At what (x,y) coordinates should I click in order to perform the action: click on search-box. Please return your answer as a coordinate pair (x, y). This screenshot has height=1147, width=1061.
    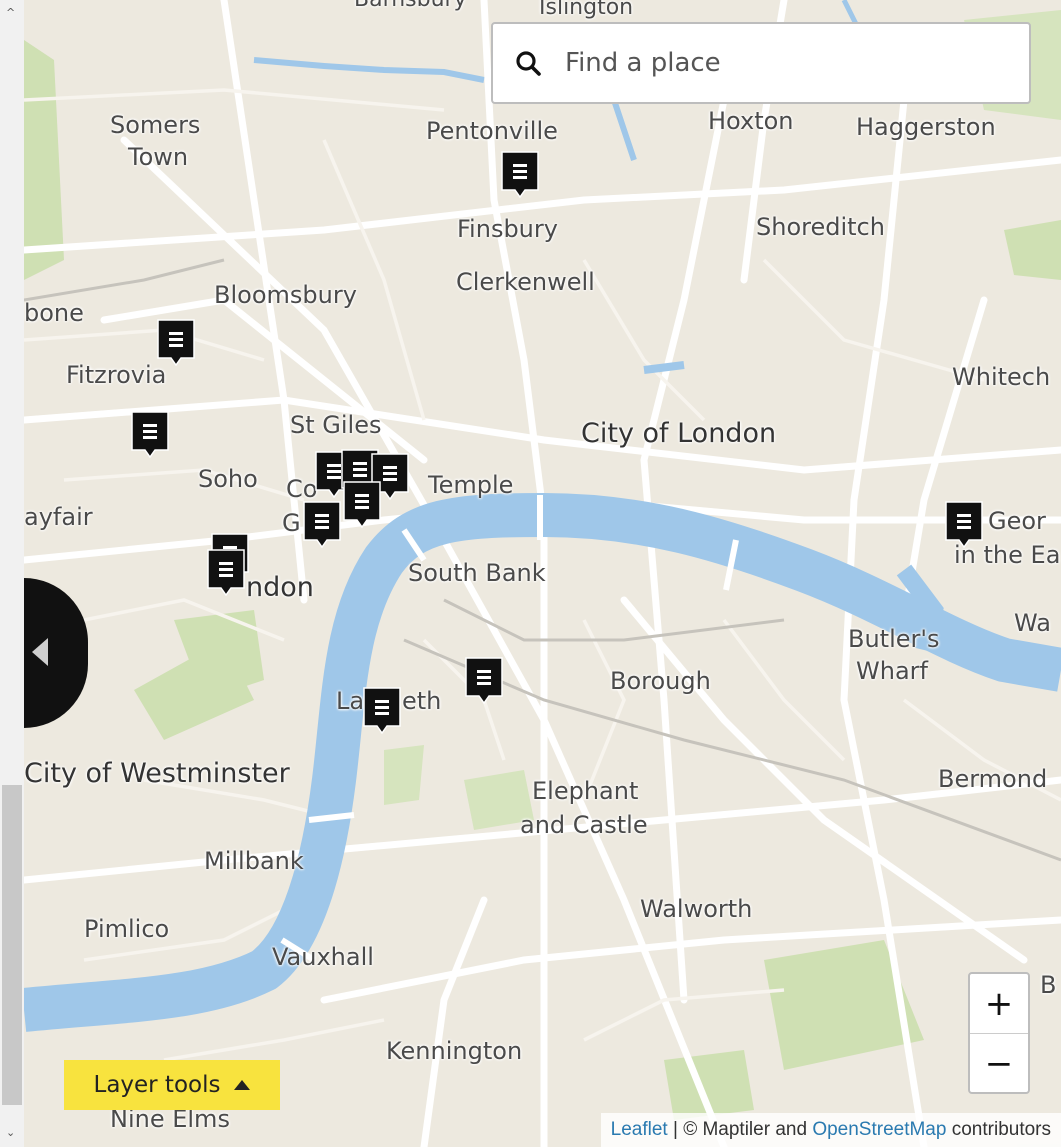
    Looking at the image, I should click on (761, 63).